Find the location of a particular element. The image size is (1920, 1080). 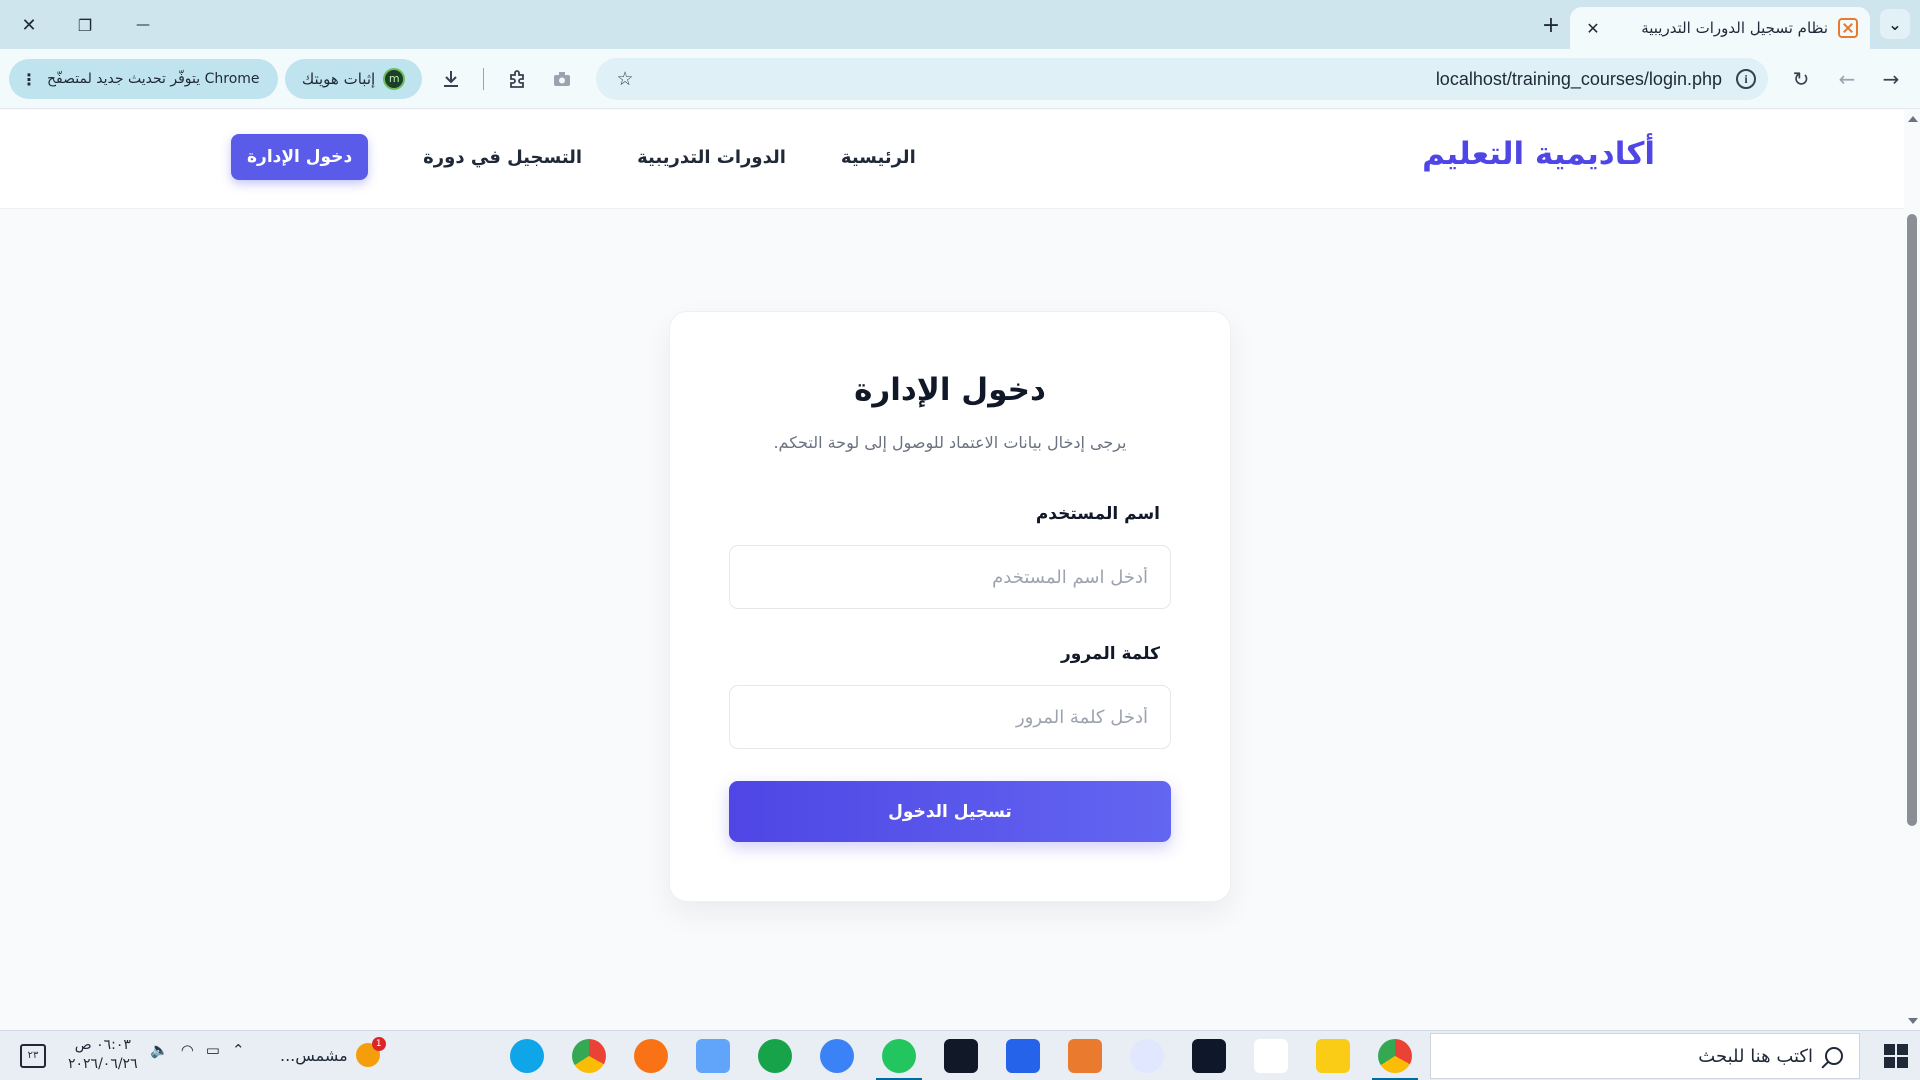

page-scrollbar is located at coordinates (1912, 570).